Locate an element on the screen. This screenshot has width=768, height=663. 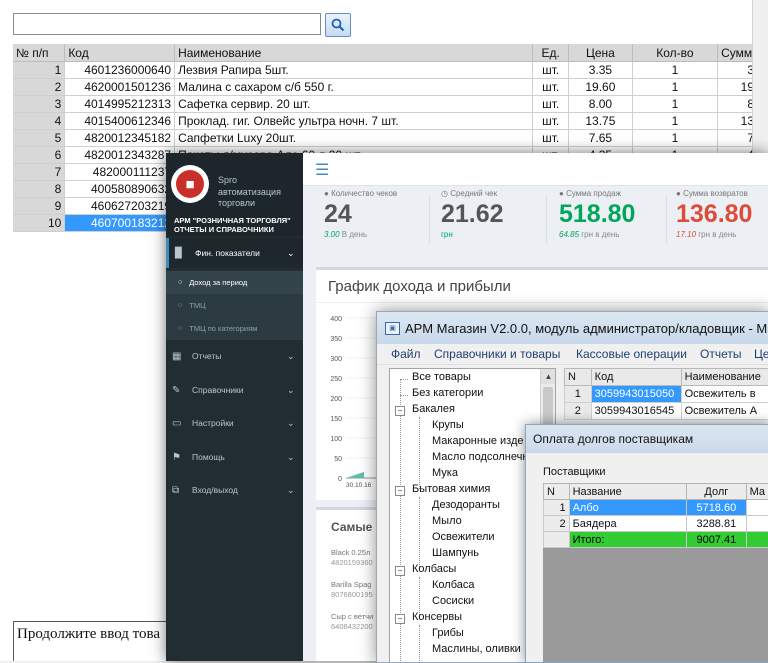
menu-file: Файл is located at coordinates (406, 354).